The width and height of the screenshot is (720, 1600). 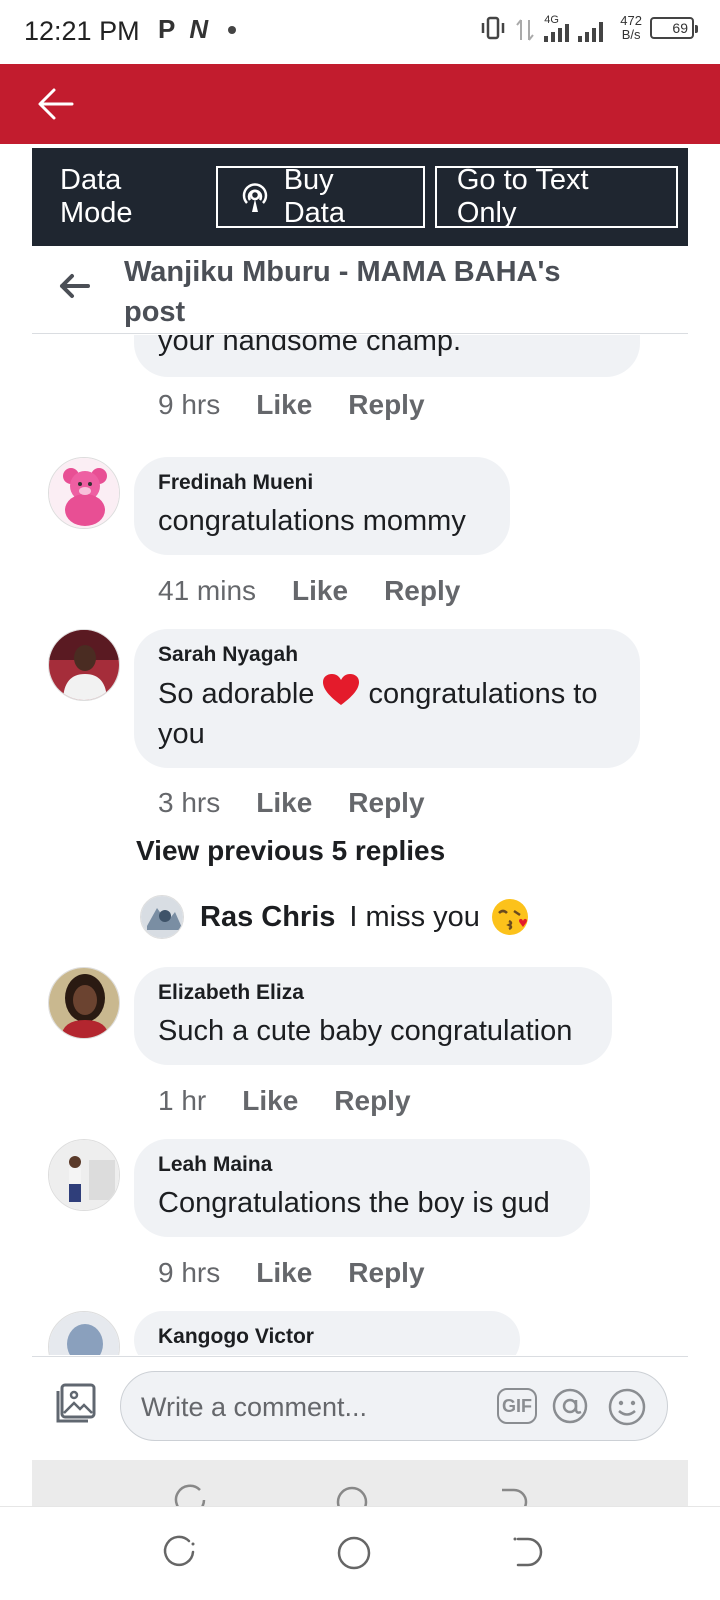 What do you see at coordinates (631, 27) in the screenshot?
I see `network-speed: 472 B/s` at bounding box center [631, 27].